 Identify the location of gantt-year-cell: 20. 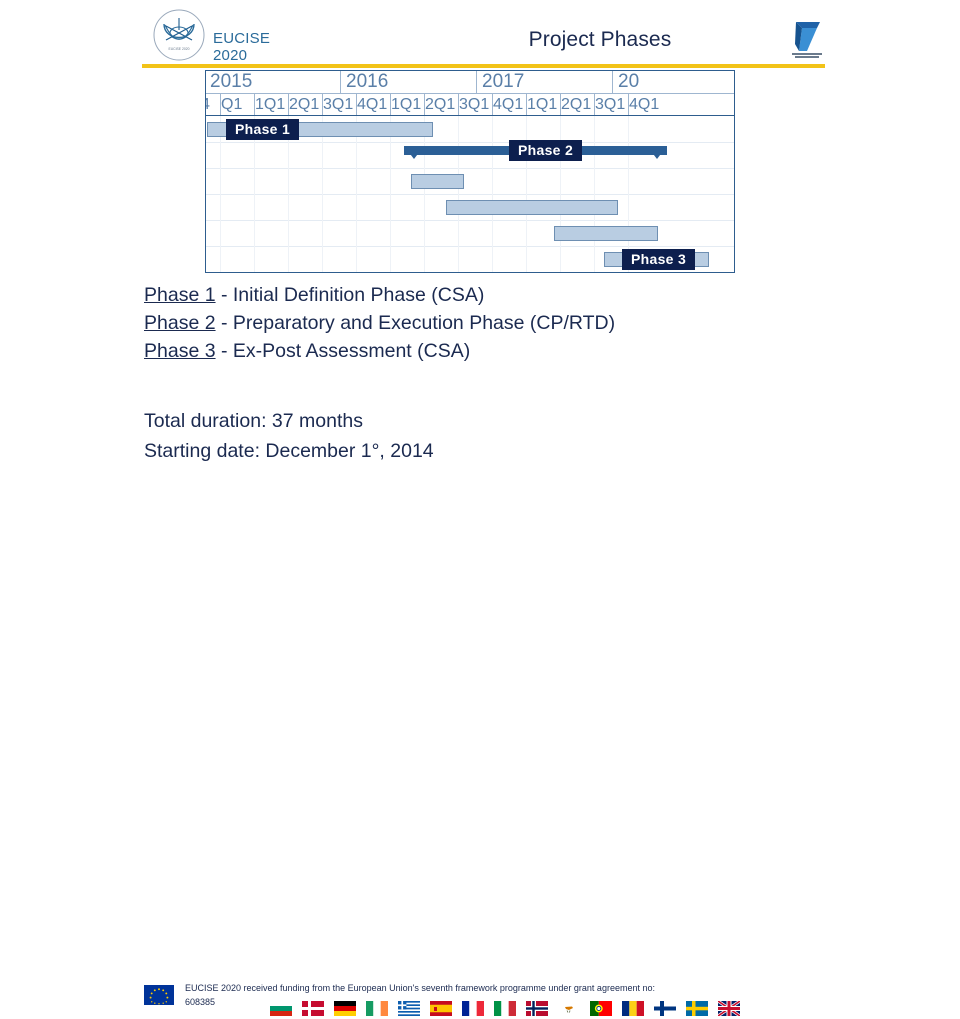
(673, 82).